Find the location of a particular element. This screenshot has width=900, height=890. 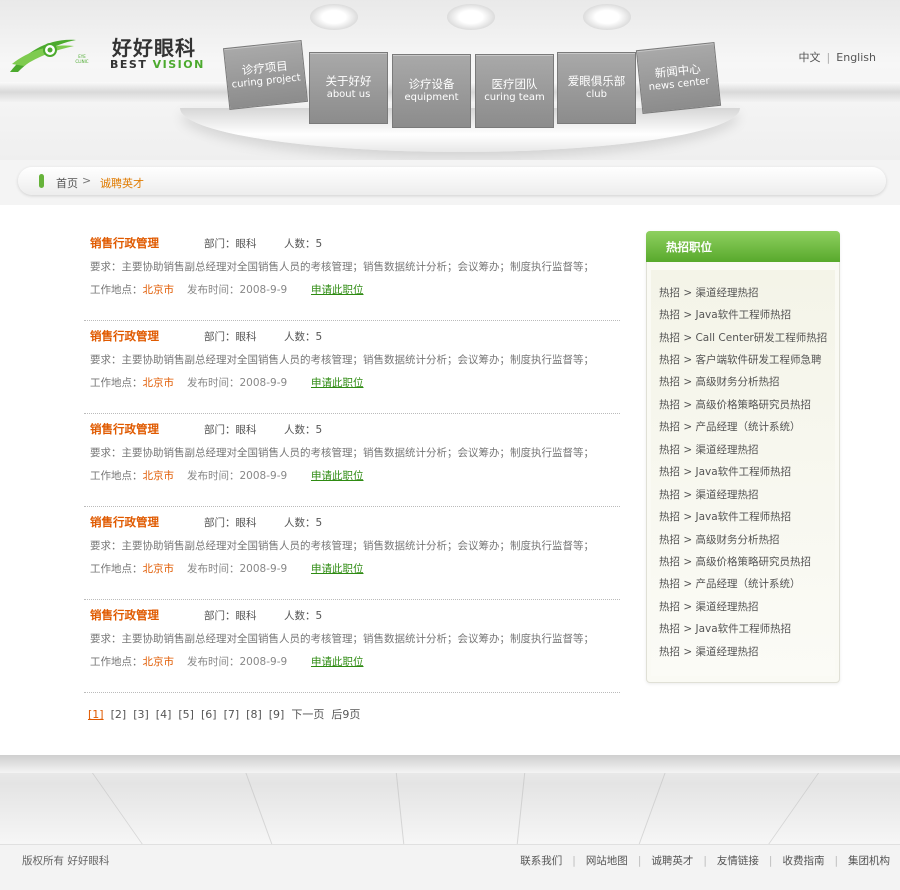

page-link: [5] is located at coordinates (186, 714).